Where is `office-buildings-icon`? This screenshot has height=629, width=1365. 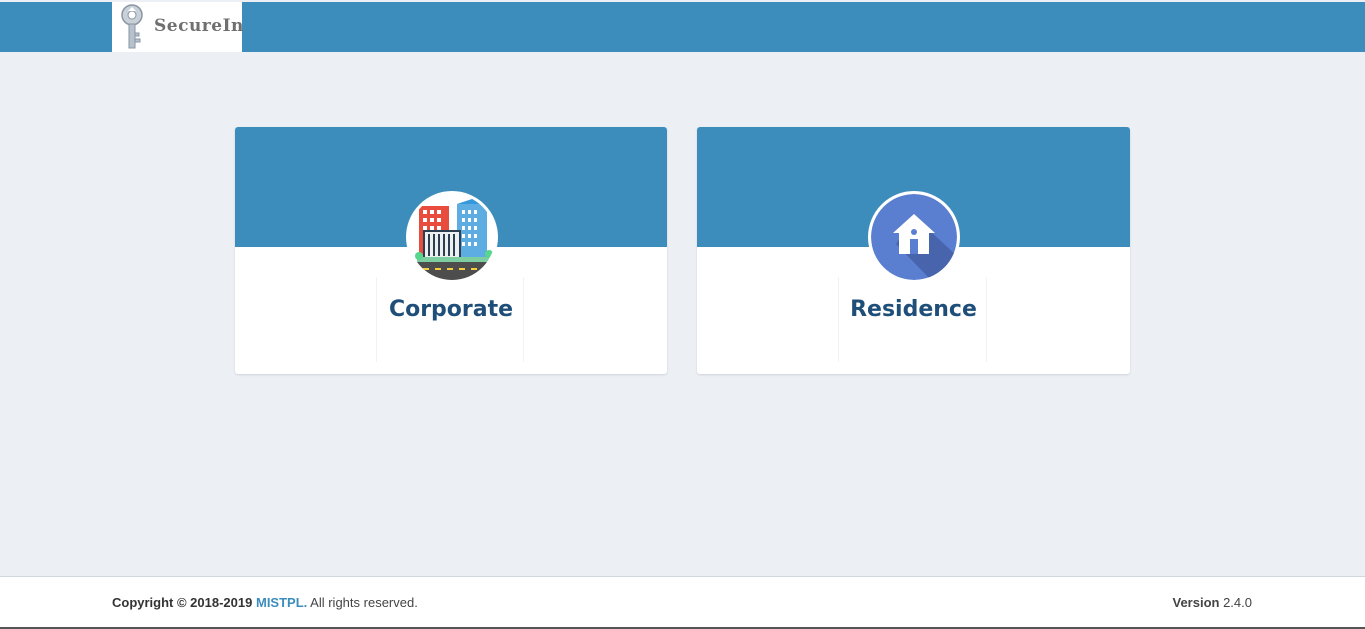
office-buildings-icon is located at coordinates (452, 237).